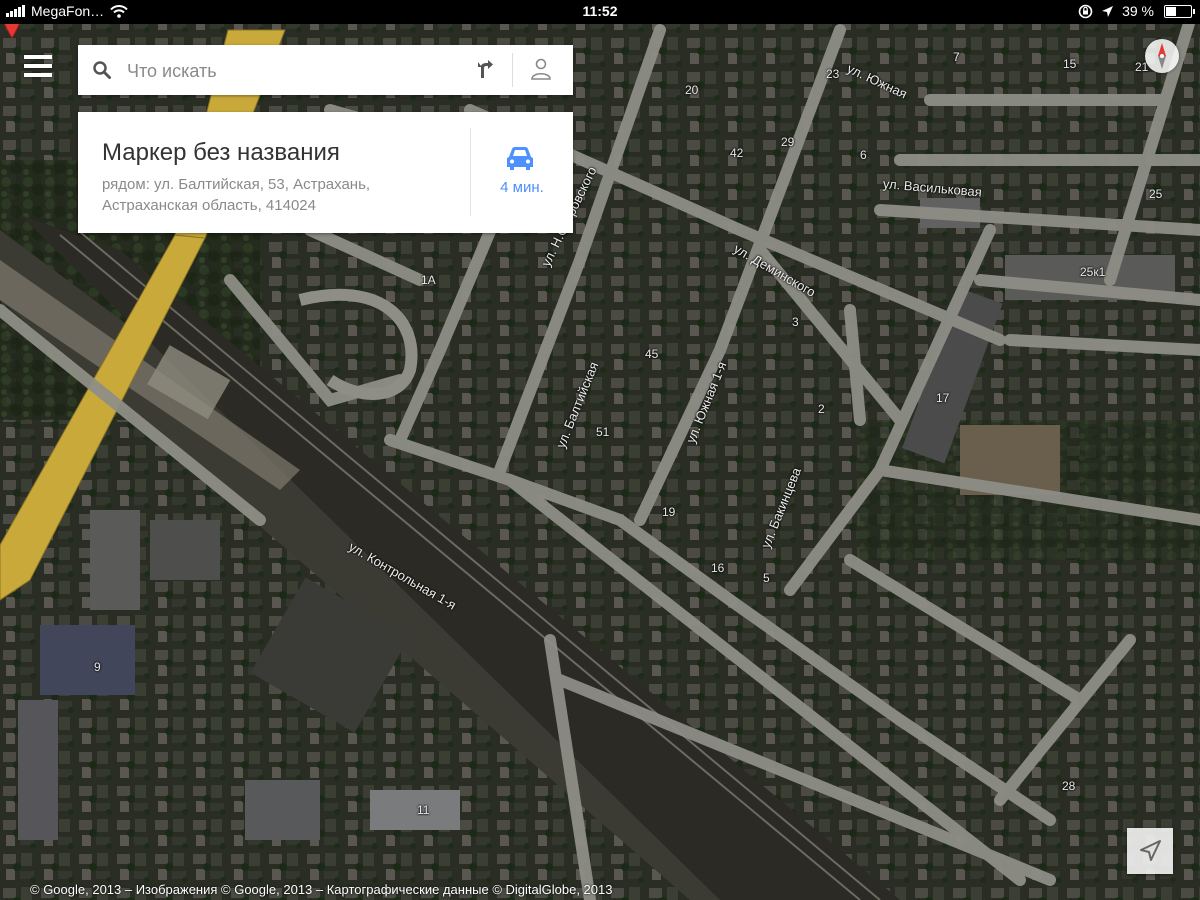 The image size is (1200, 900). What do you see at coordinates (209, 205) in the screenshot?
I see `place-address-line: Астраханская область, 414024` at bounding box center [209, 205].